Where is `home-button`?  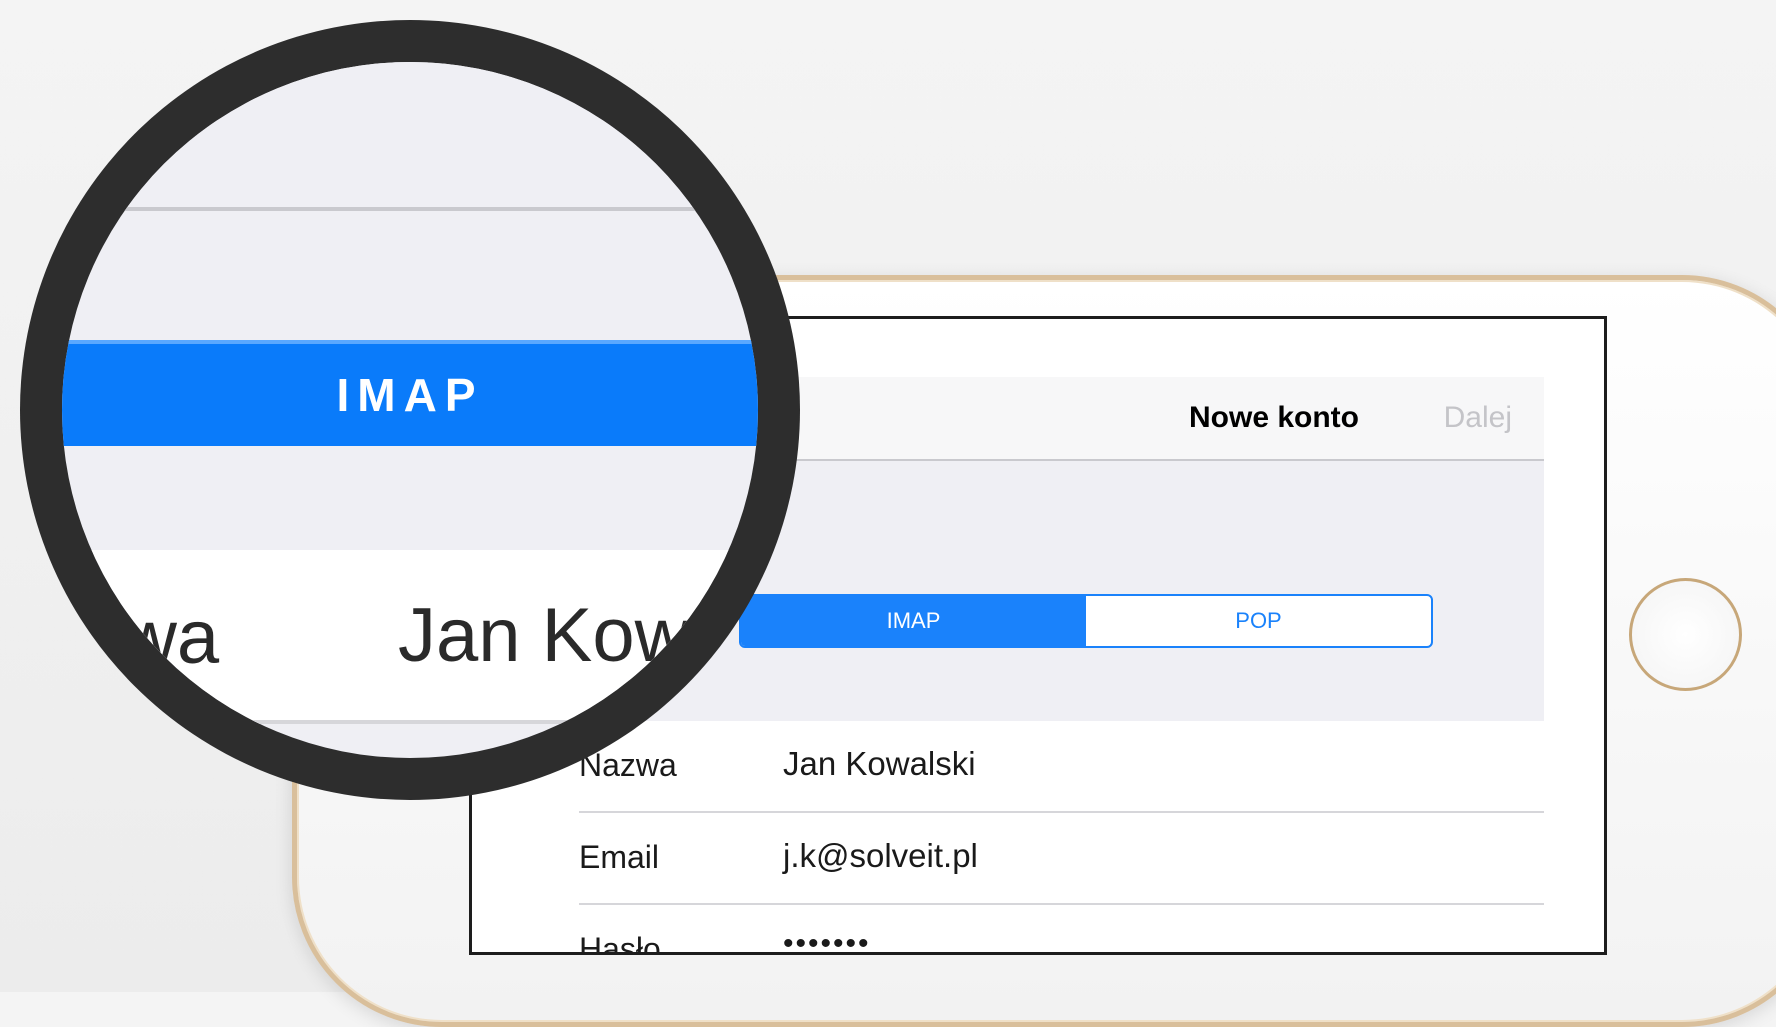 home-button is located at coordinates (1685, 634).